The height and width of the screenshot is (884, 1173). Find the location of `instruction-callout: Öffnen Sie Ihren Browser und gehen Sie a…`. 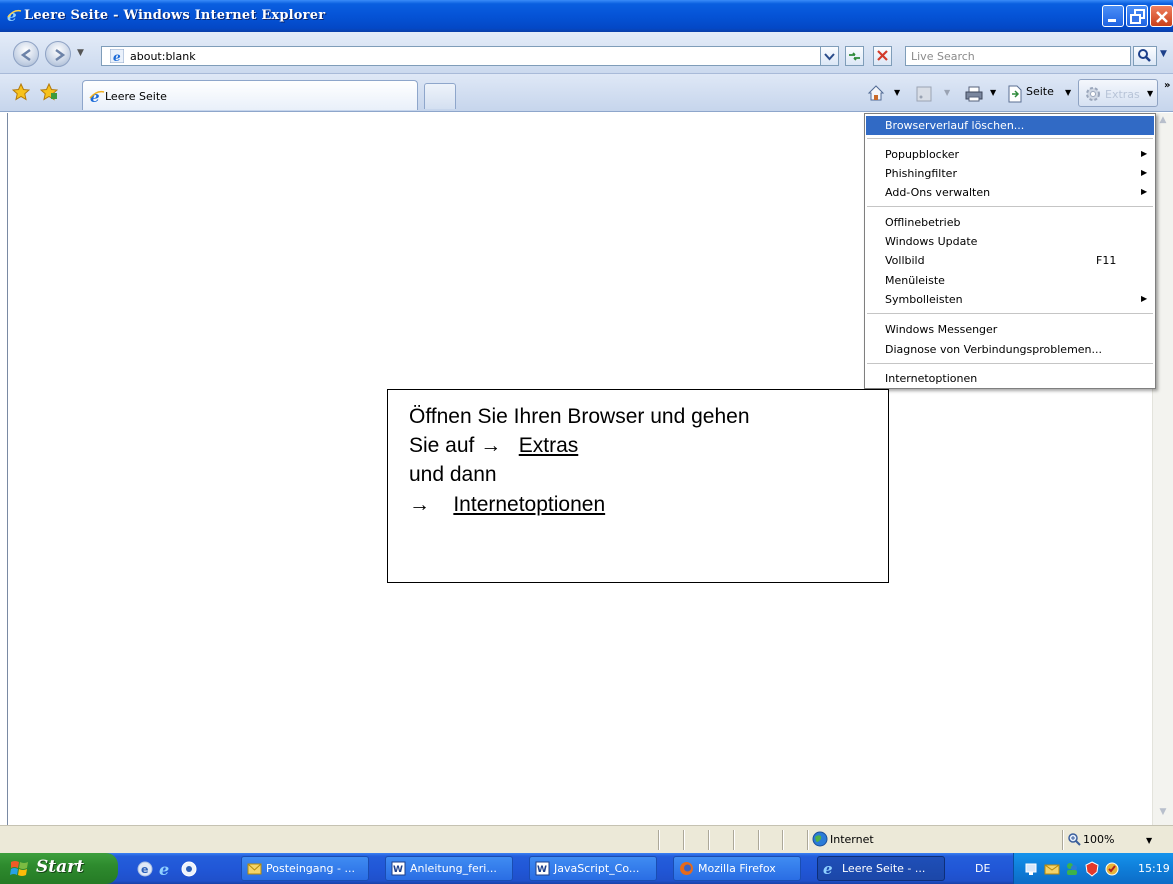

instruction-callout: Öffnen Sie Ihren Browser und gehen Sie a… is located at coordinates (638, 486).